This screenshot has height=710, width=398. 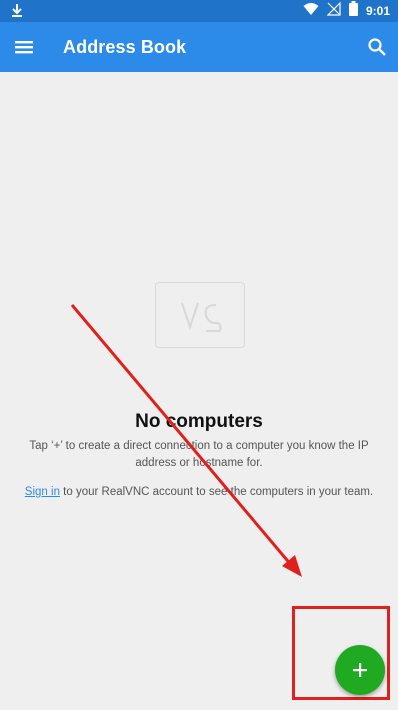 What do you see at coordinates (125, 47) in the screenshot?
I see `page-title: Address Book` at bounding box center [125, 47].